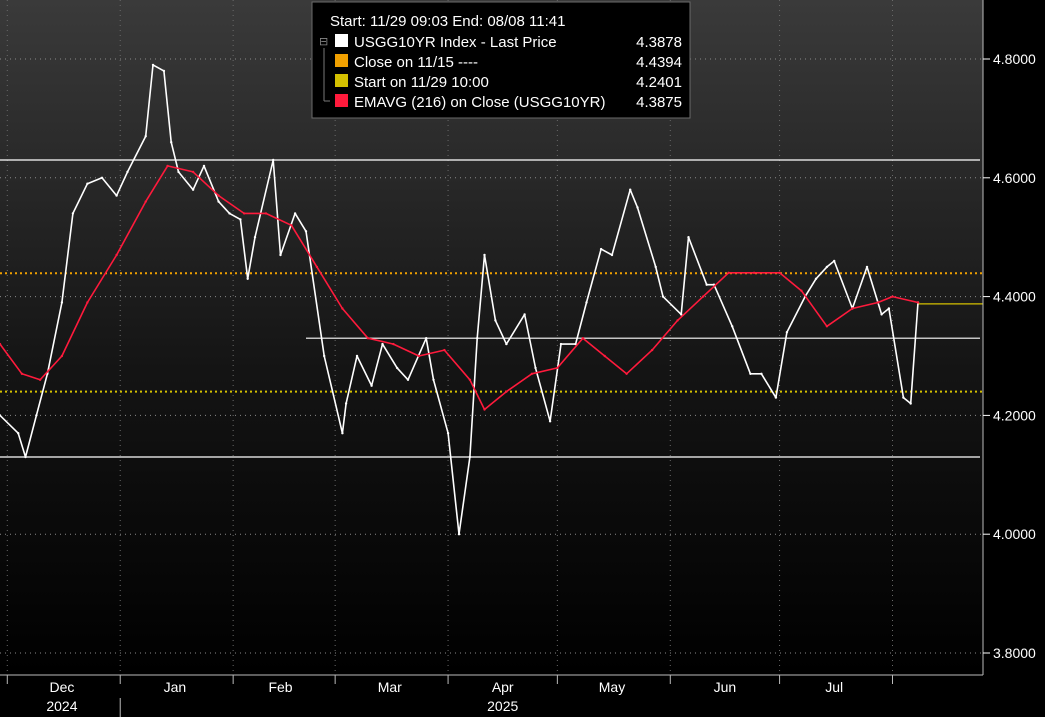 The image size is (1045, 717). I want to click on x-tick-label: Dec, so click(61, 687).